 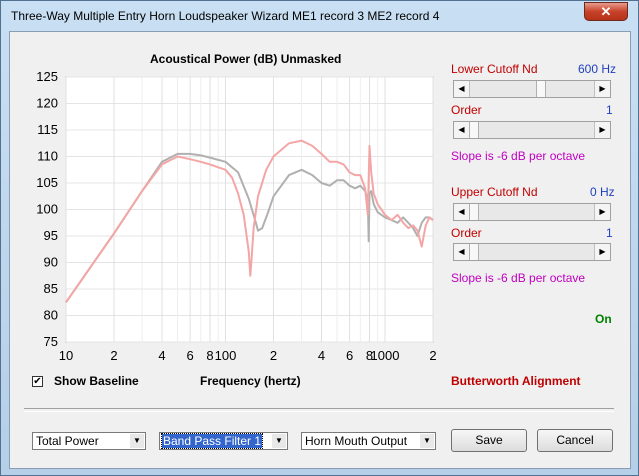 What do you see at coordinates (494, 69) in the screenshot?
I see `lower-cutoff-label: Lower Cutoff Nd` at bounding box center [494, 69].